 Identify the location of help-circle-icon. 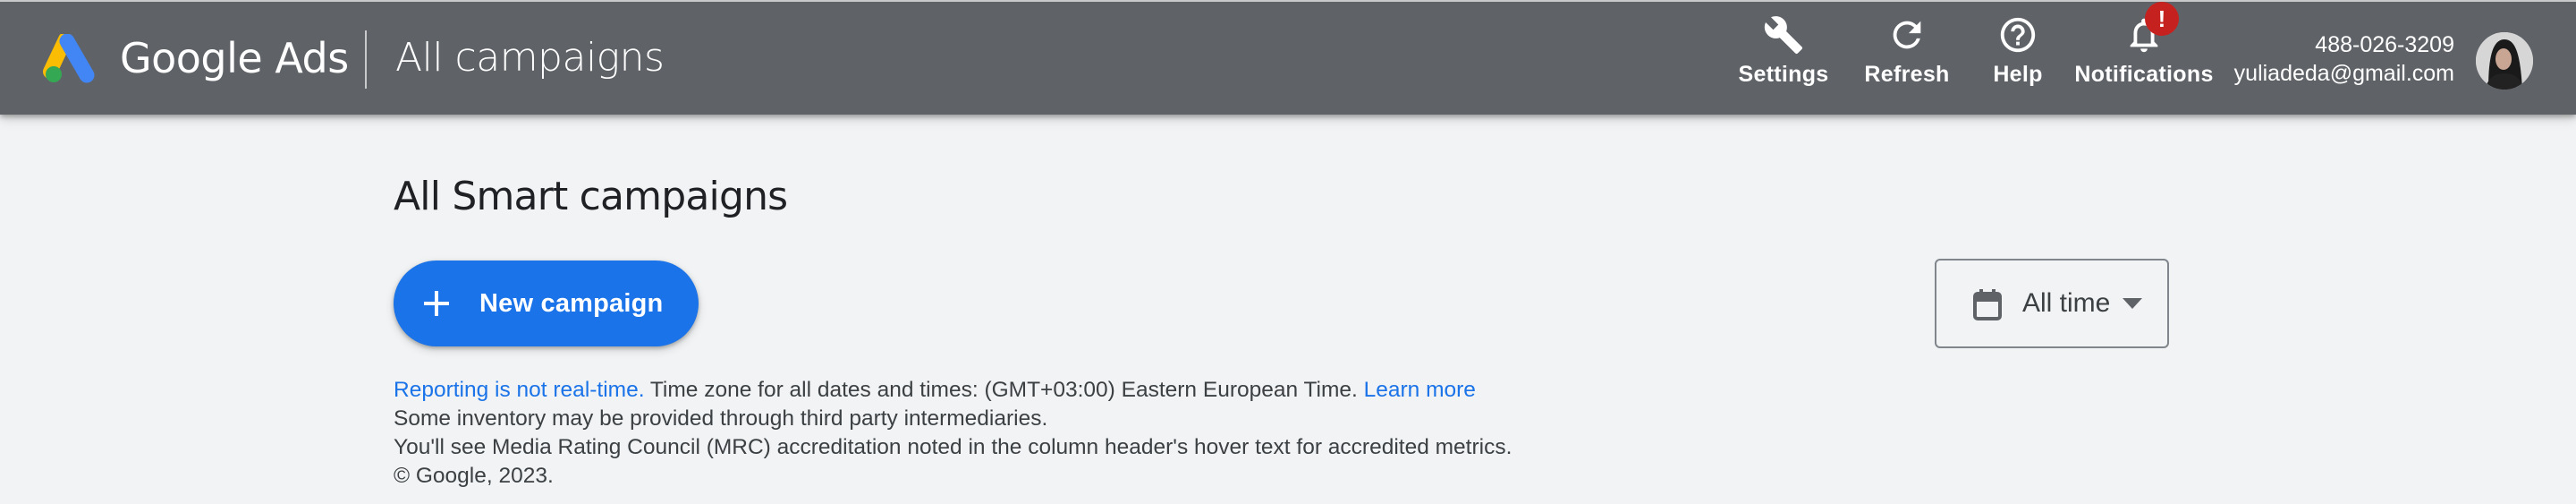
(2018, 35).